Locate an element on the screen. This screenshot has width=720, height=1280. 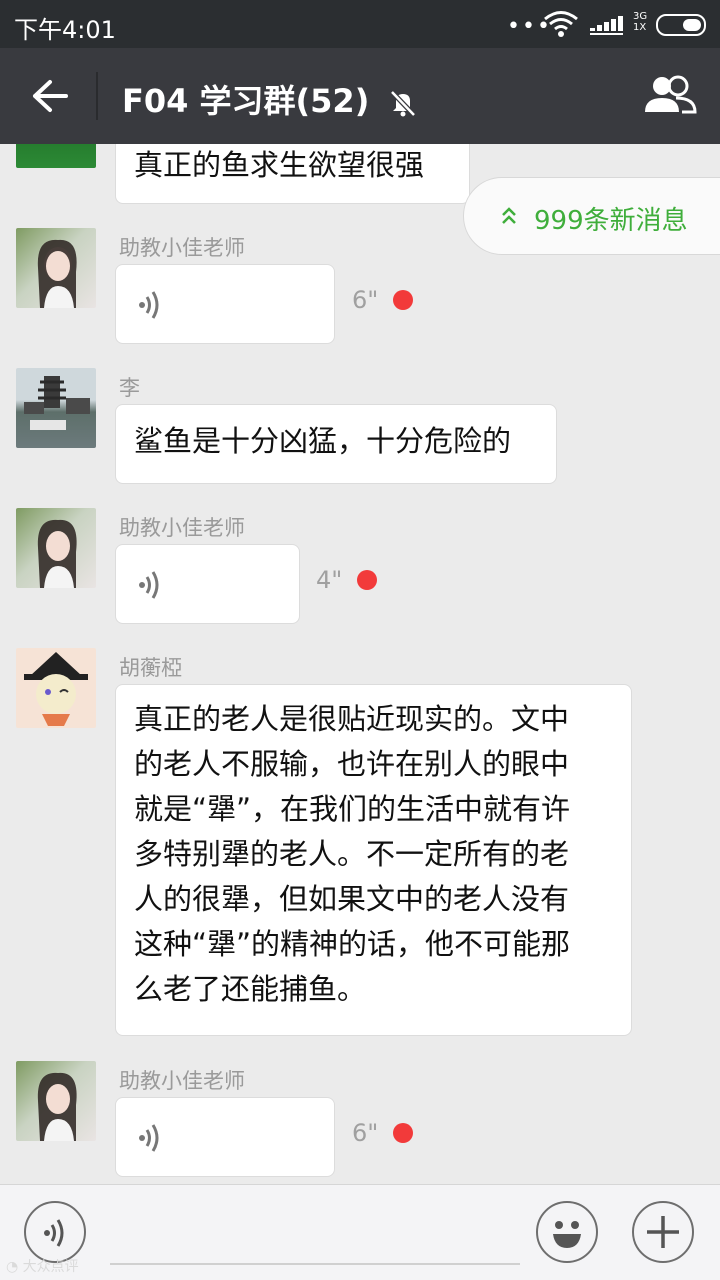
text-bubble: 真正的鱼求生欲望很强 is located at coordinates (292, 174).